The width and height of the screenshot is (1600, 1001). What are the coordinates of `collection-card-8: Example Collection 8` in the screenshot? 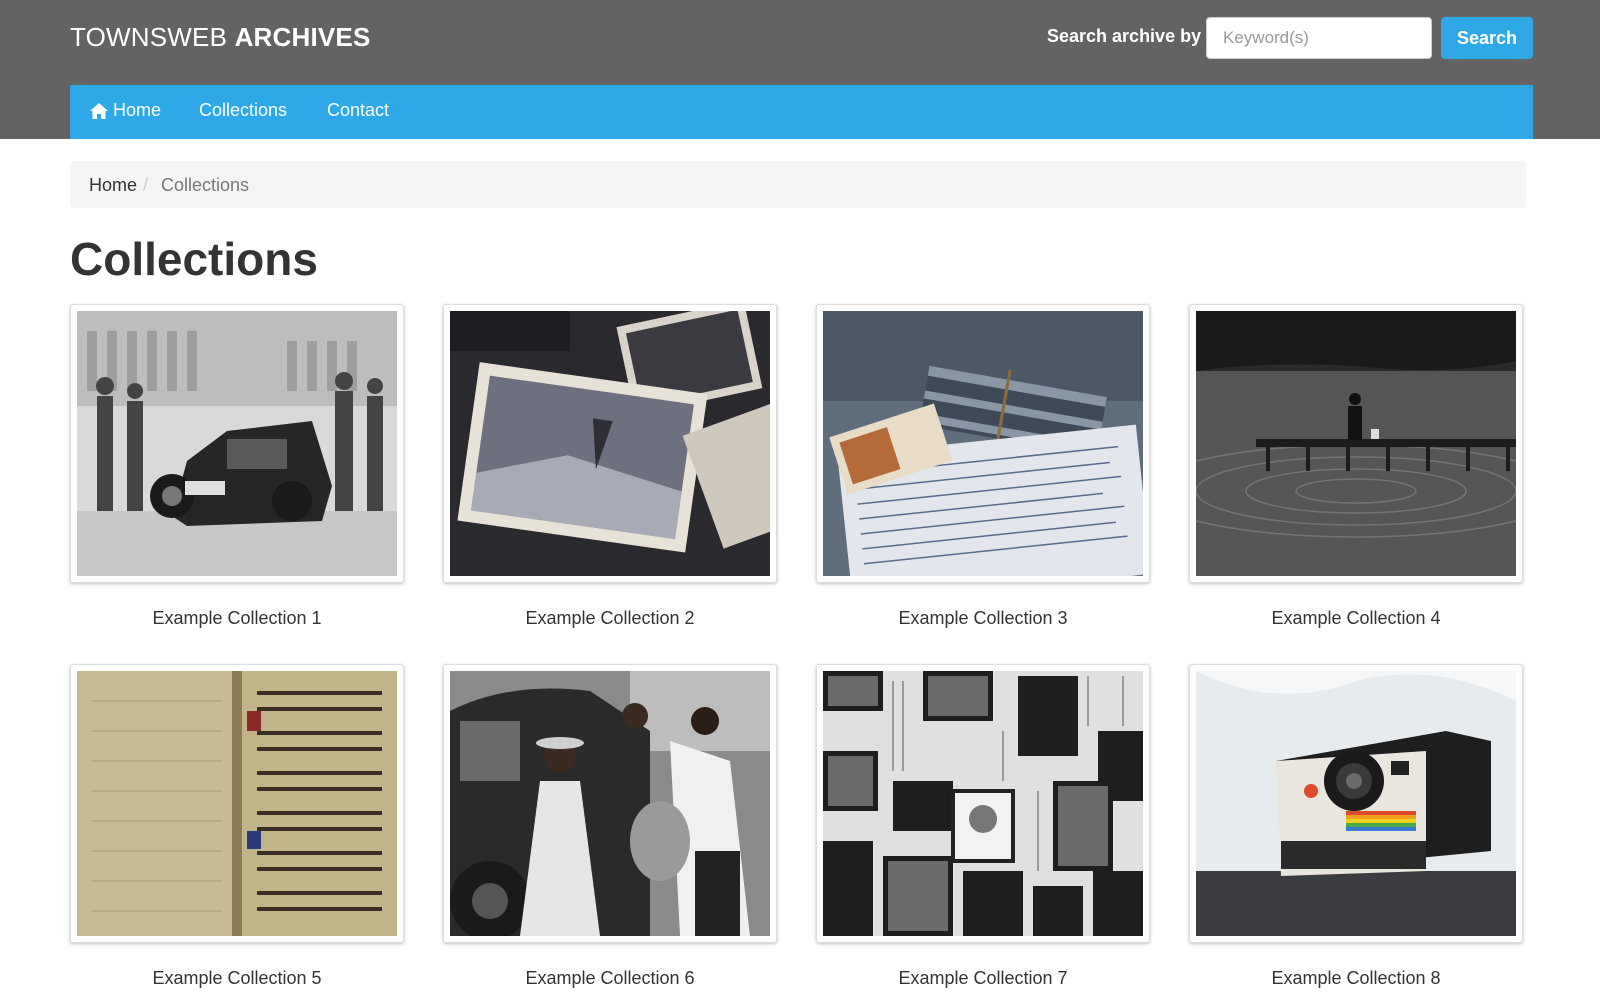 It's located at (1356, 826).